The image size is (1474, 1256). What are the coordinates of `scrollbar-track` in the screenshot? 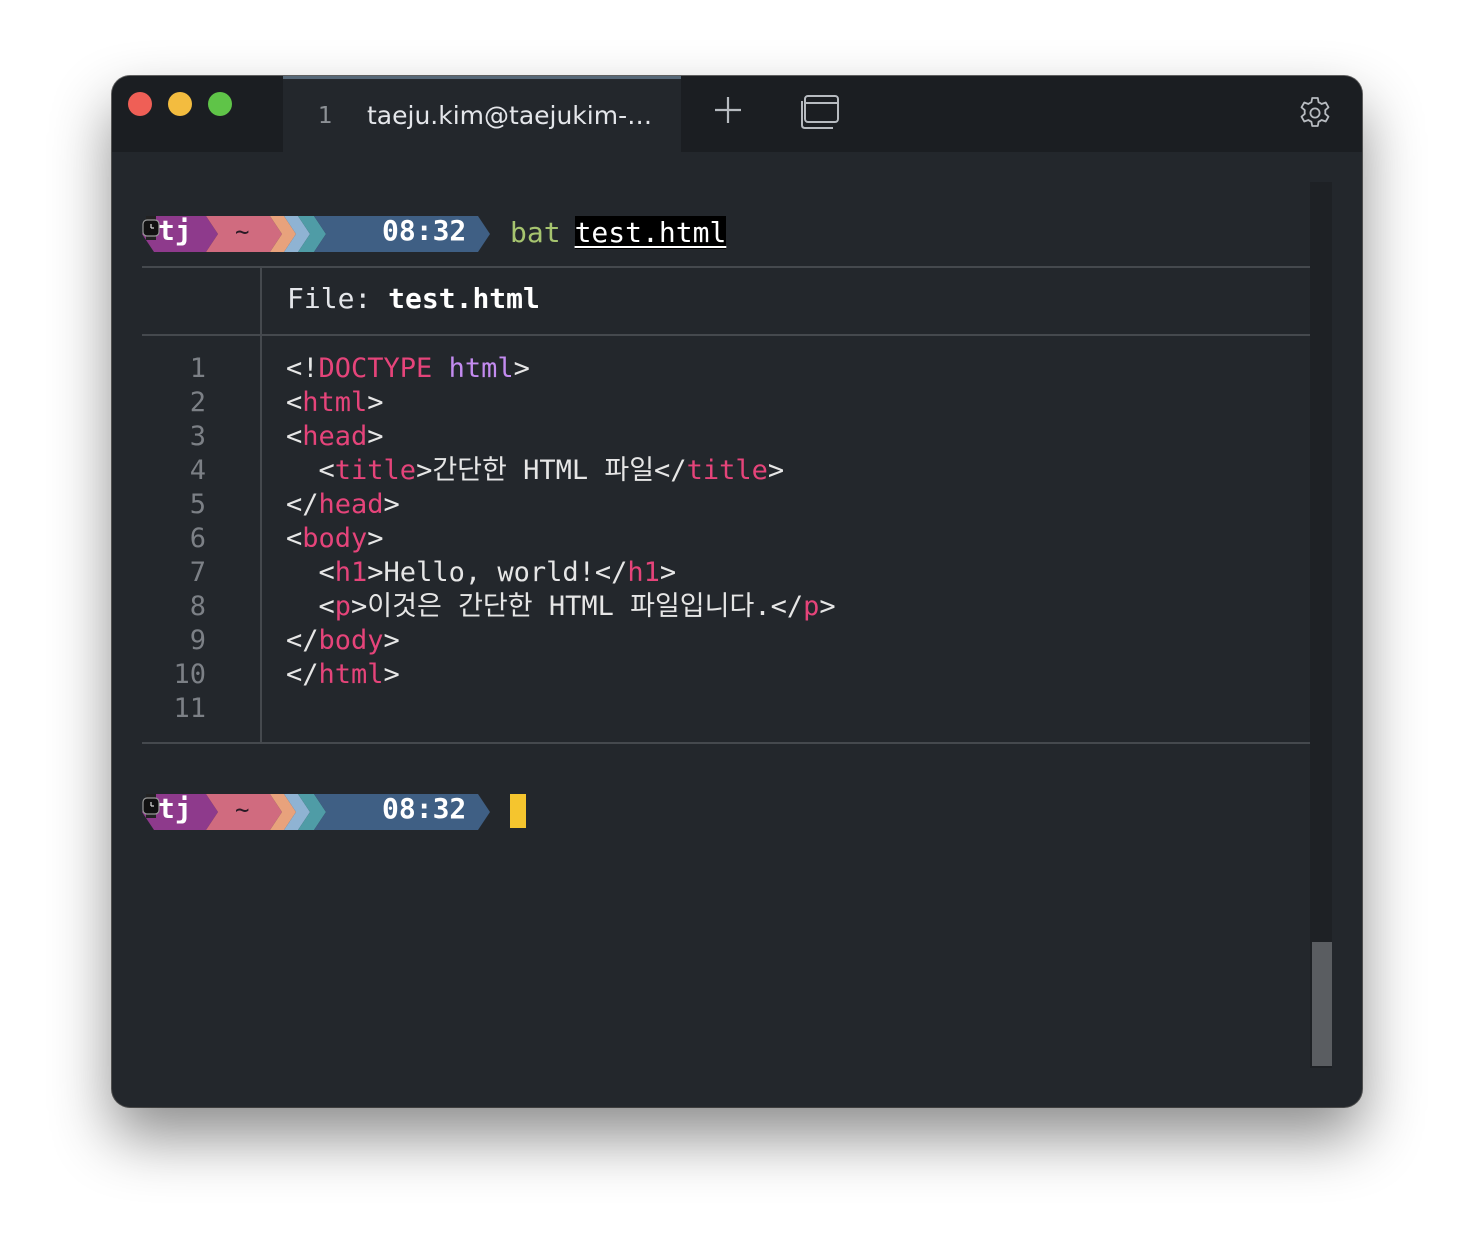 It's located at (1321, 625).